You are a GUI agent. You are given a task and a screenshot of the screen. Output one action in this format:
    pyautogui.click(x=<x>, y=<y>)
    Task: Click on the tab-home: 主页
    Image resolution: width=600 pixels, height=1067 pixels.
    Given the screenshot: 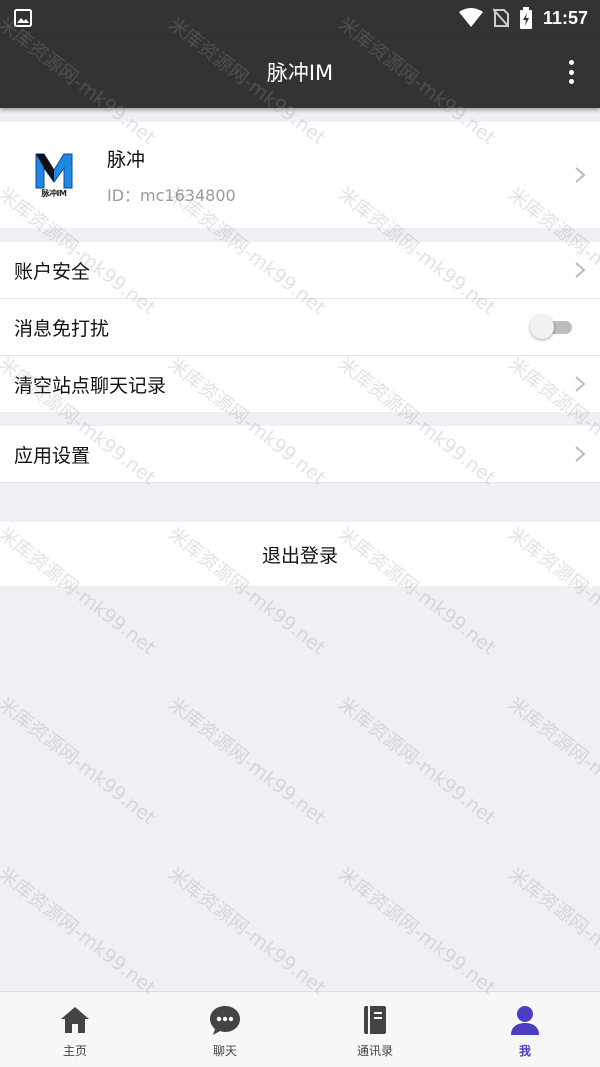 What is the action you would take?
    pyautogui.click(x=75, y=1029)
    